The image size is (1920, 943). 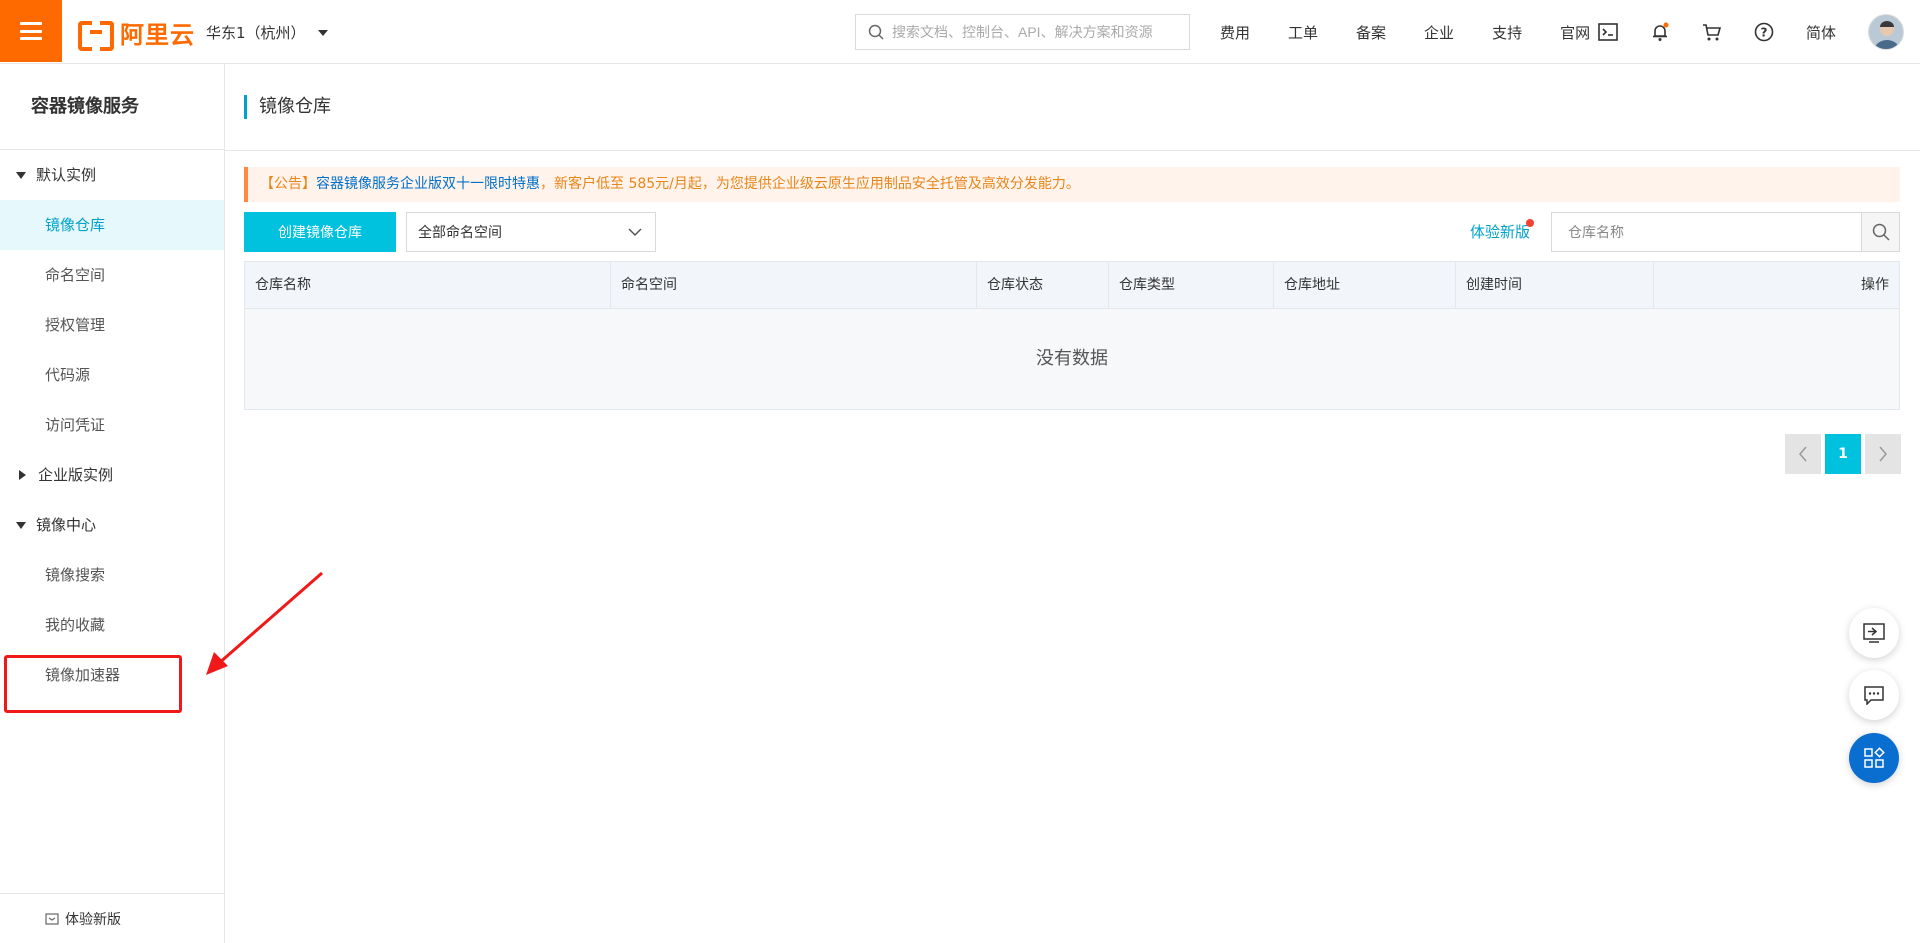 I want to click on bell-icon, so click(x=1660, y=32).